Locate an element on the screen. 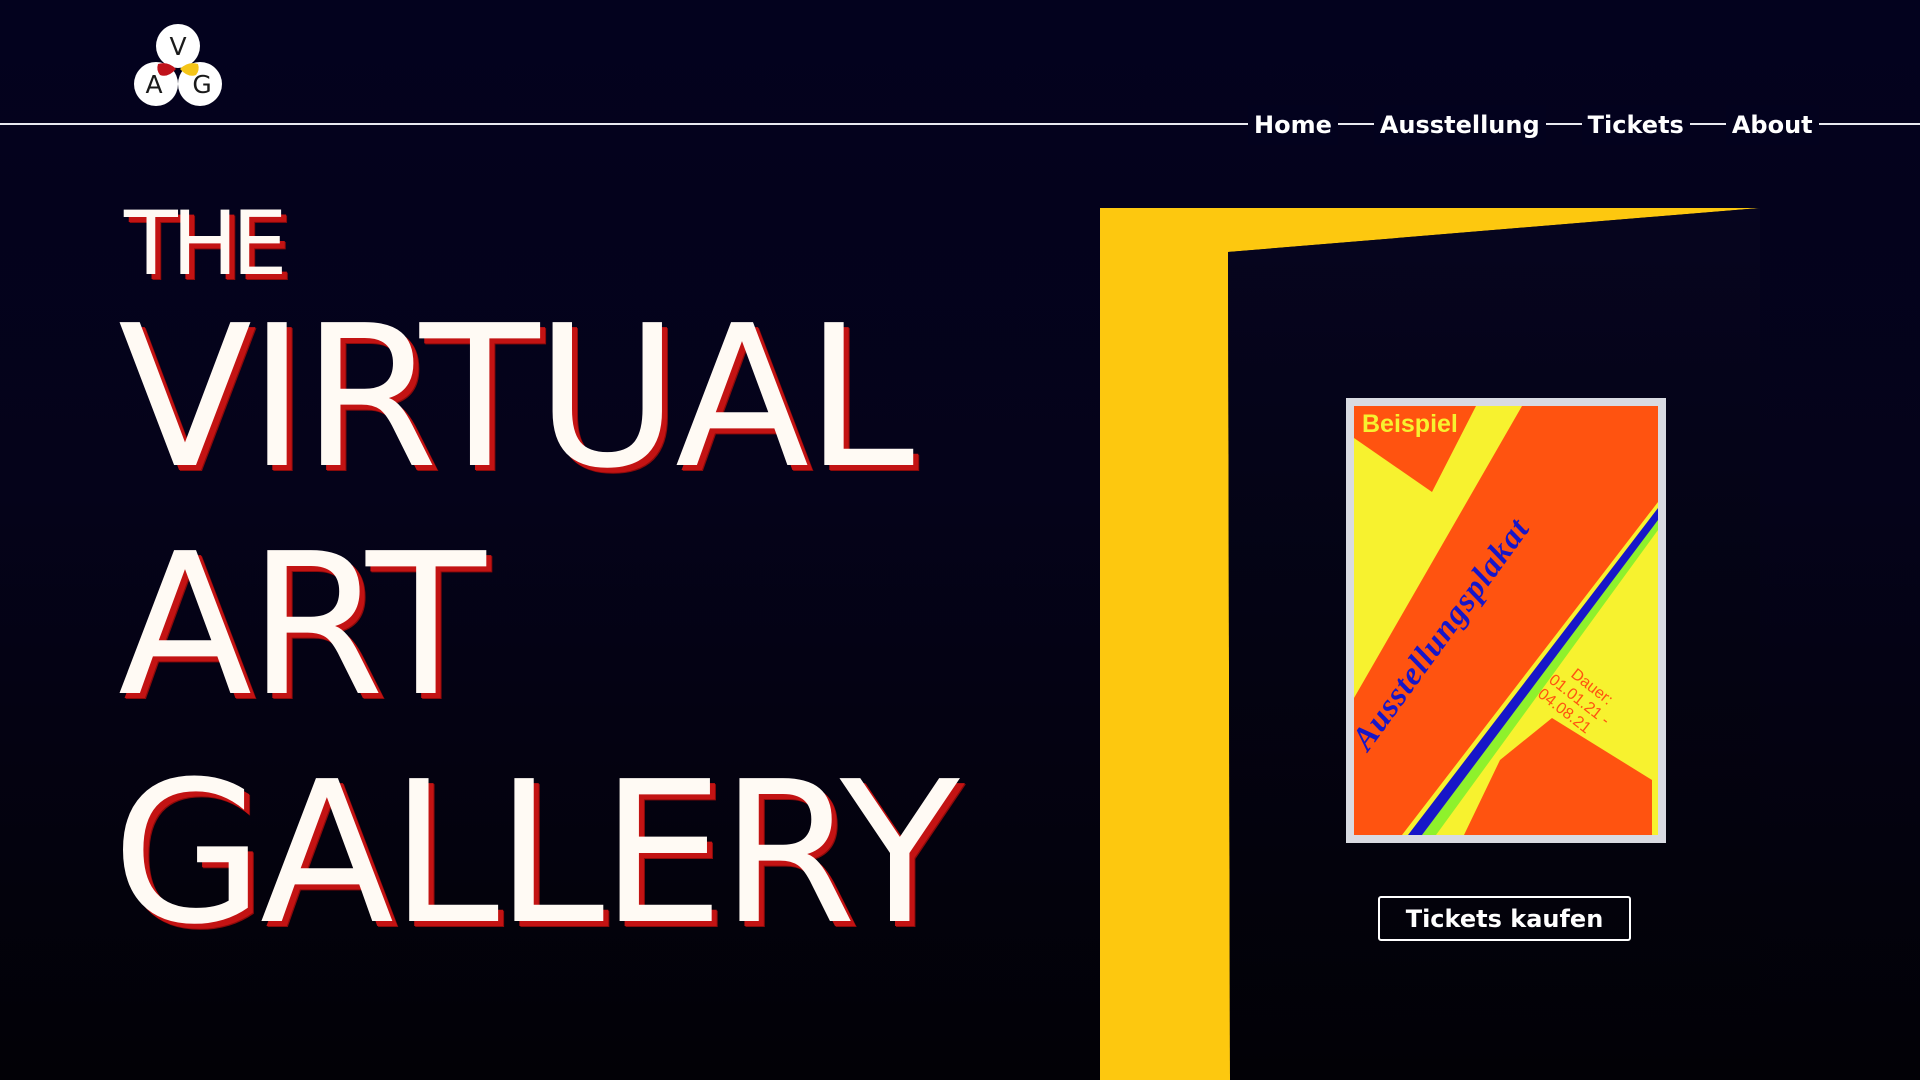 Image resolution: width=1920 pixels, height=1080 pixels. main-nav: Home Ausstellung Tickets About is located at coordinates (1533, 125).